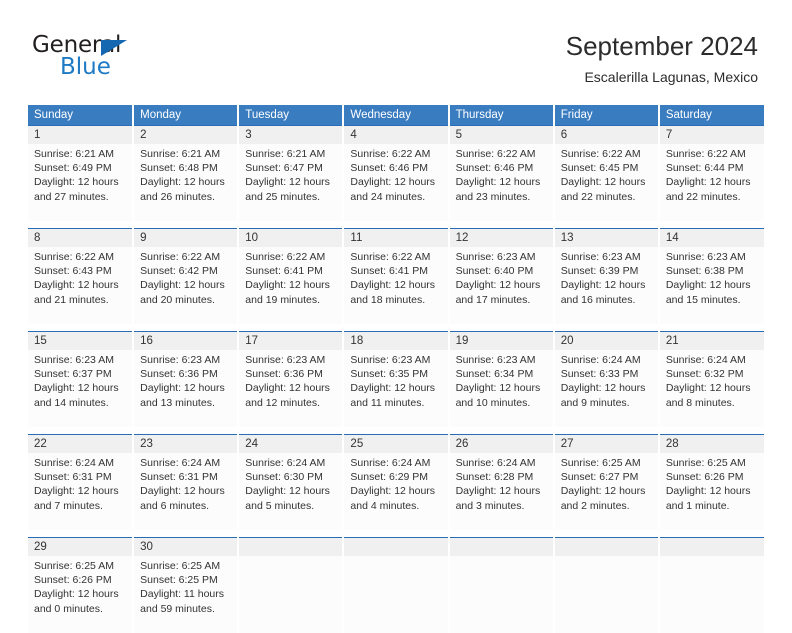 This screenshot has height=633, width=792. I want to click on weekday-header-tuesday: Tuesday, so click(290, 115).